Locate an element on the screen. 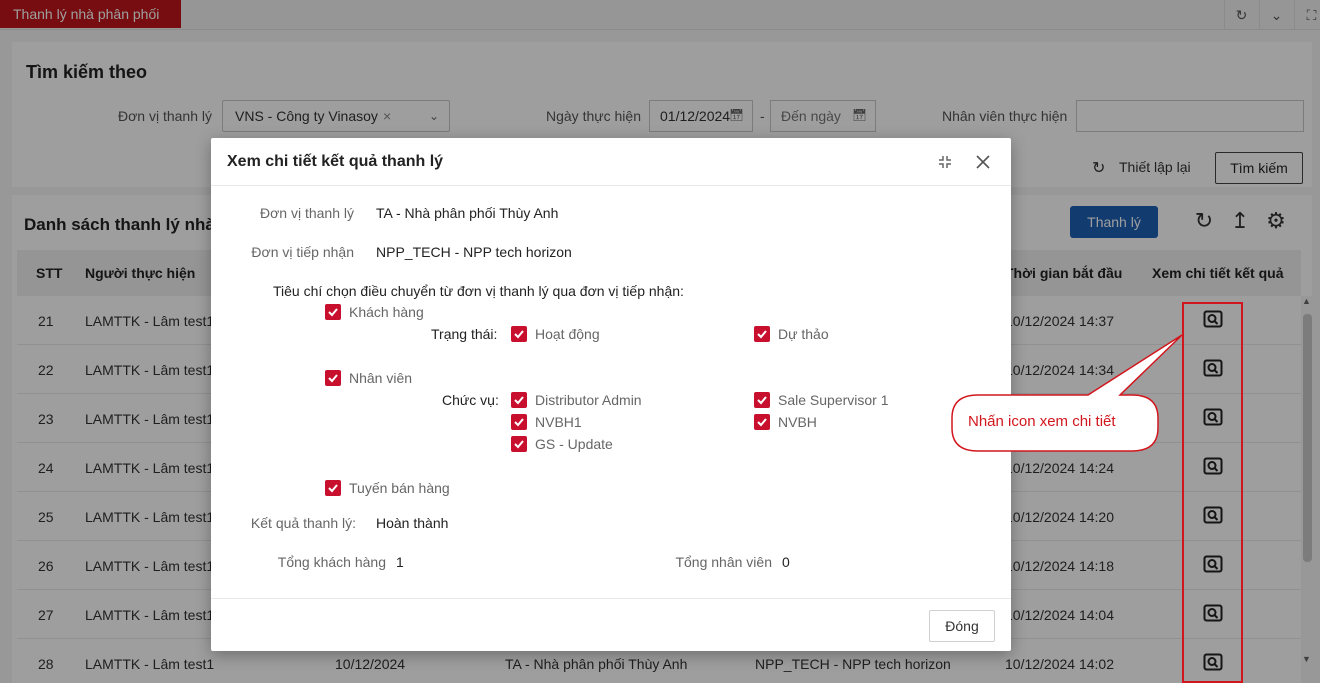 Image resolution: width=1320 pixels, height=683 pixels. unit-label: Đơn vị thanh lý is located at coordinates (306, 213).